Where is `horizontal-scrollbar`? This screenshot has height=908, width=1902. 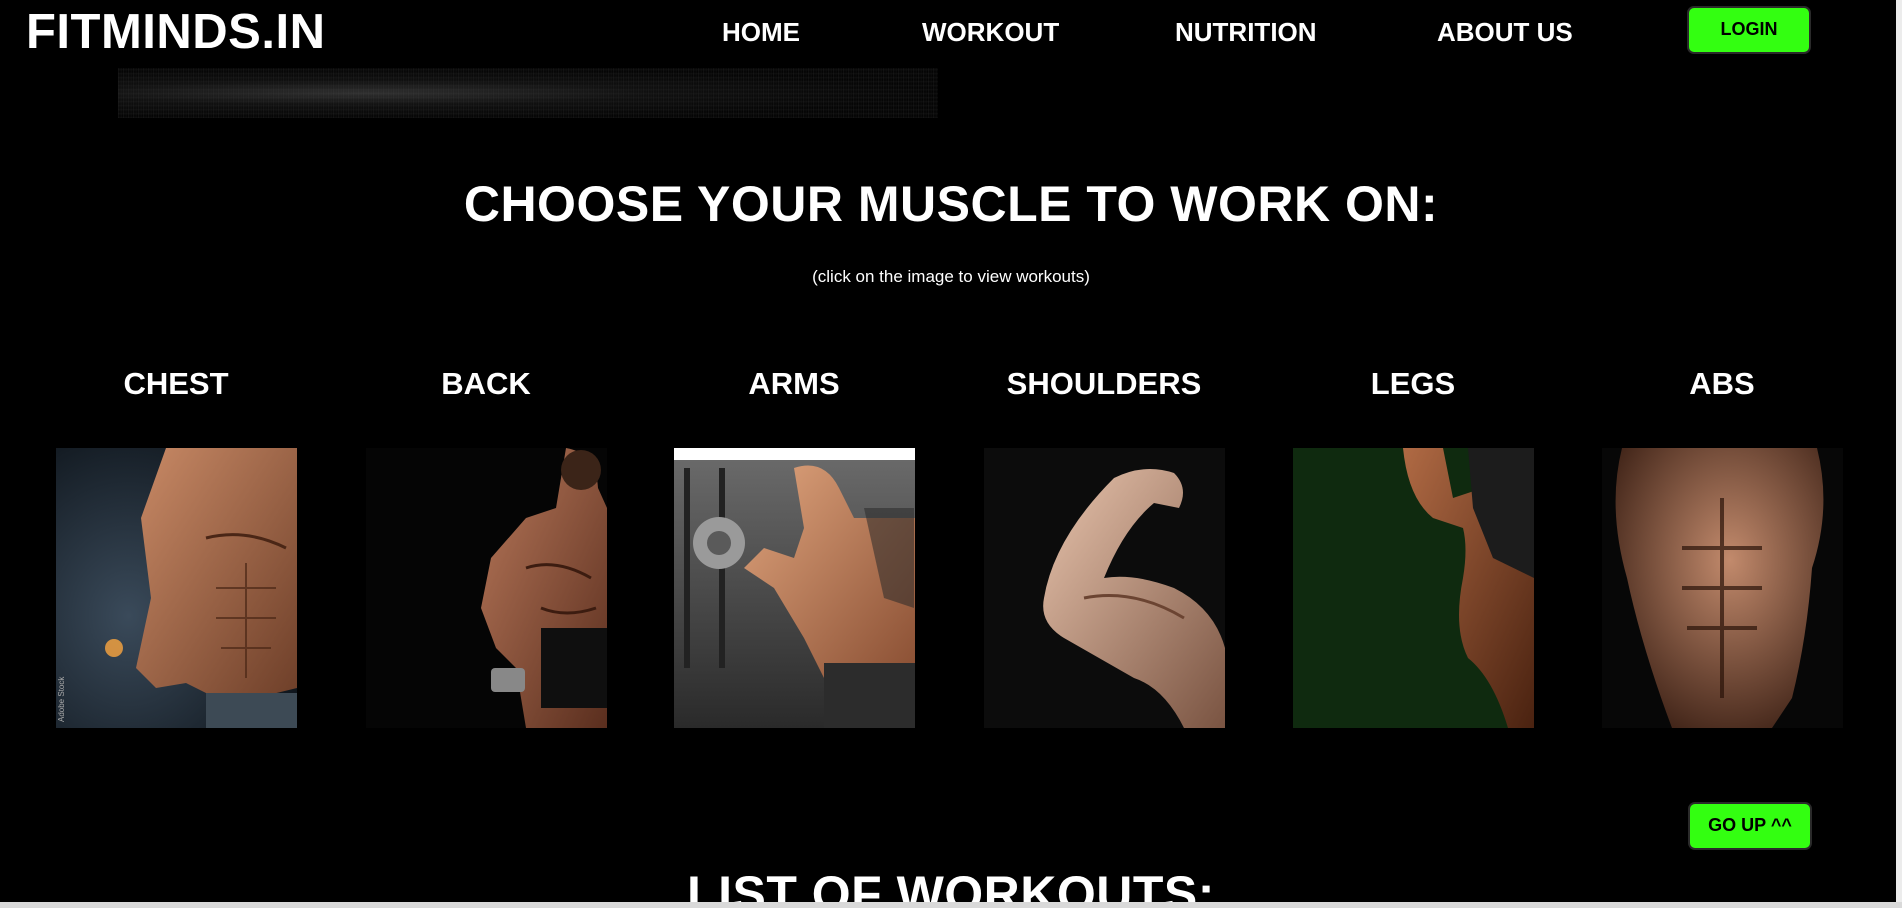 horizontal-scrollbar is located at coordinates (951, 905).